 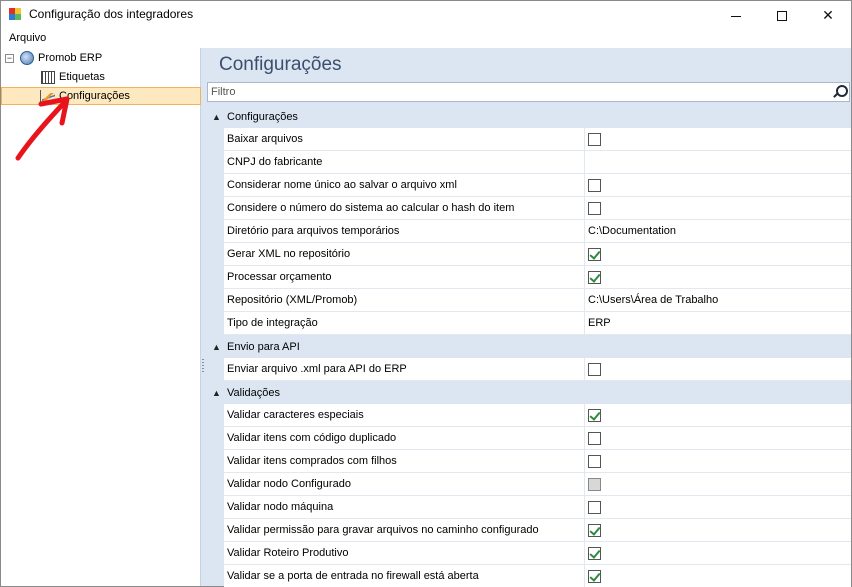 What do you see at coordinates (404, 369) in the screenshot?
I see `property-name: Enviar arquivo .xml para API do ERP` at bounding box center [404, 369].